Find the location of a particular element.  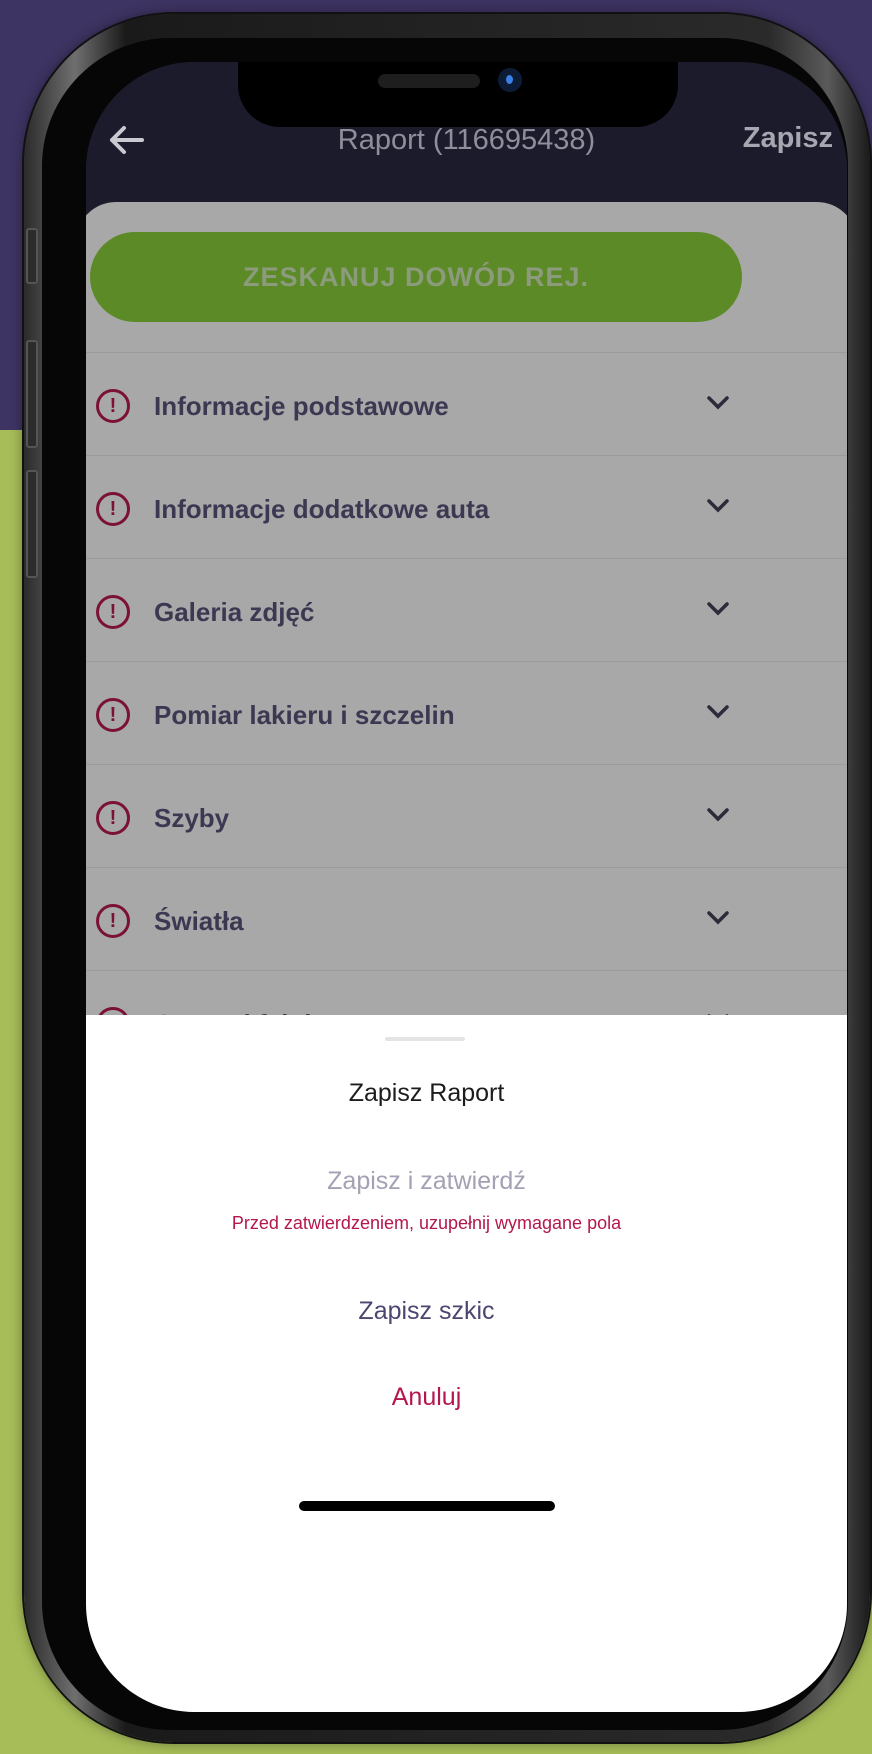

notch is located at coordinates (458, 94).